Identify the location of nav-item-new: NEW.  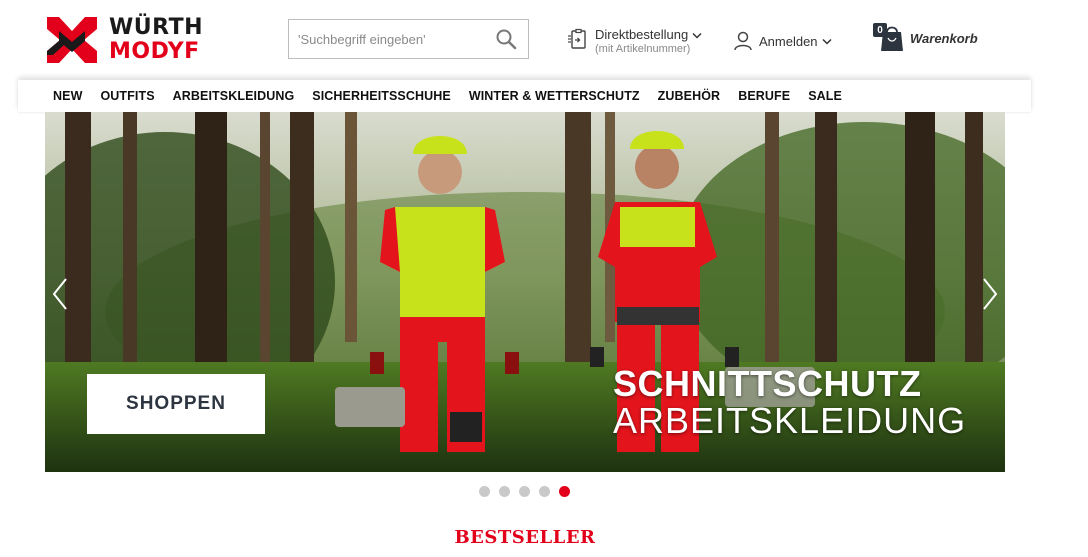
(67, 96).